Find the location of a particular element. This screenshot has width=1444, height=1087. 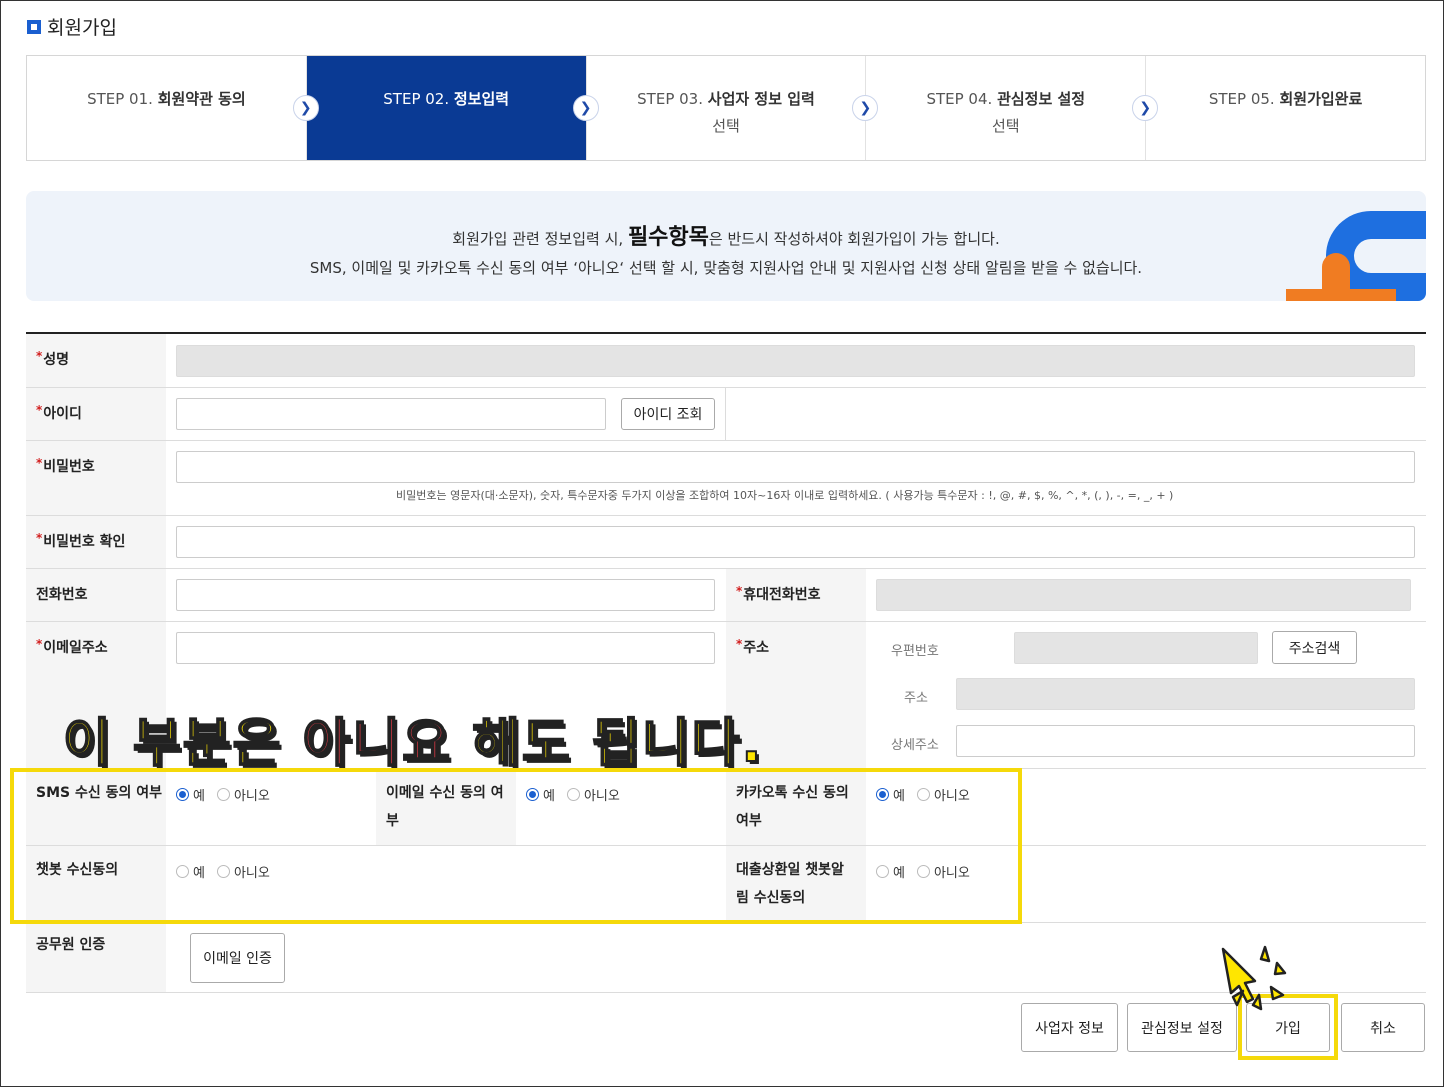

loan-chatbot-consent-no: 아니오 is located at coordinates (943, 871).